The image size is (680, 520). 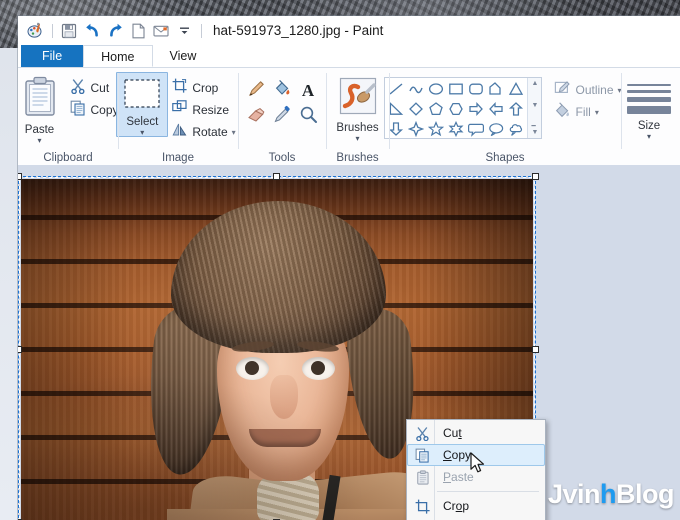 What do you see at coordinates (69, 31) in the screenshot?
I see `save-icon` at bounding box center [69, 31].